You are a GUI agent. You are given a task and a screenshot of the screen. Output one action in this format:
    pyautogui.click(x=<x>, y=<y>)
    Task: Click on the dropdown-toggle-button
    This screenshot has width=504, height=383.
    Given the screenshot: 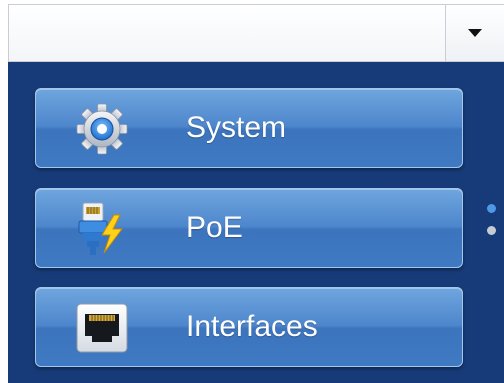 What is the action you would take?
    pyautogui.click(x=474, y=33)
    